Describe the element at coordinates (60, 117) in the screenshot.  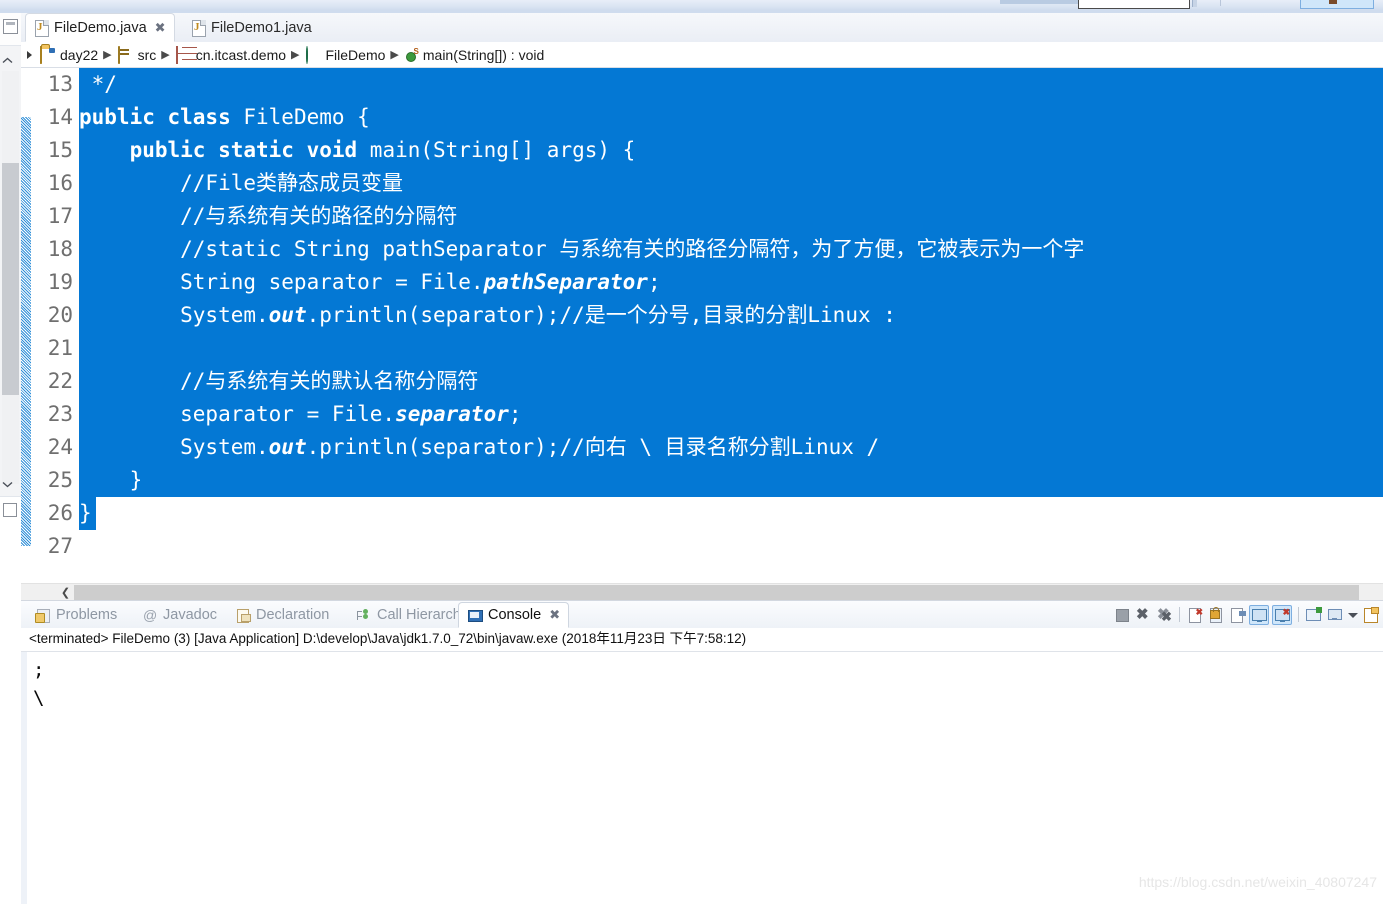
I see `line-number: 14` at that location.